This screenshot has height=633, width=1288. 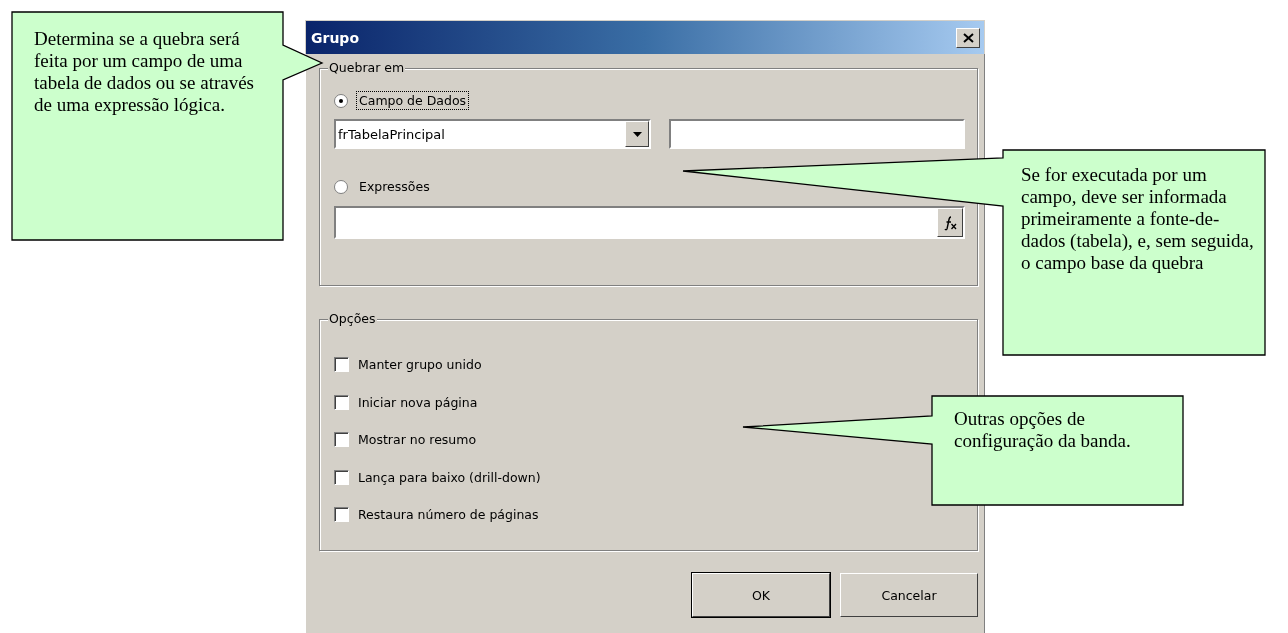 I want to click on group-label: Quebrar em, so click(x=367, y=67).